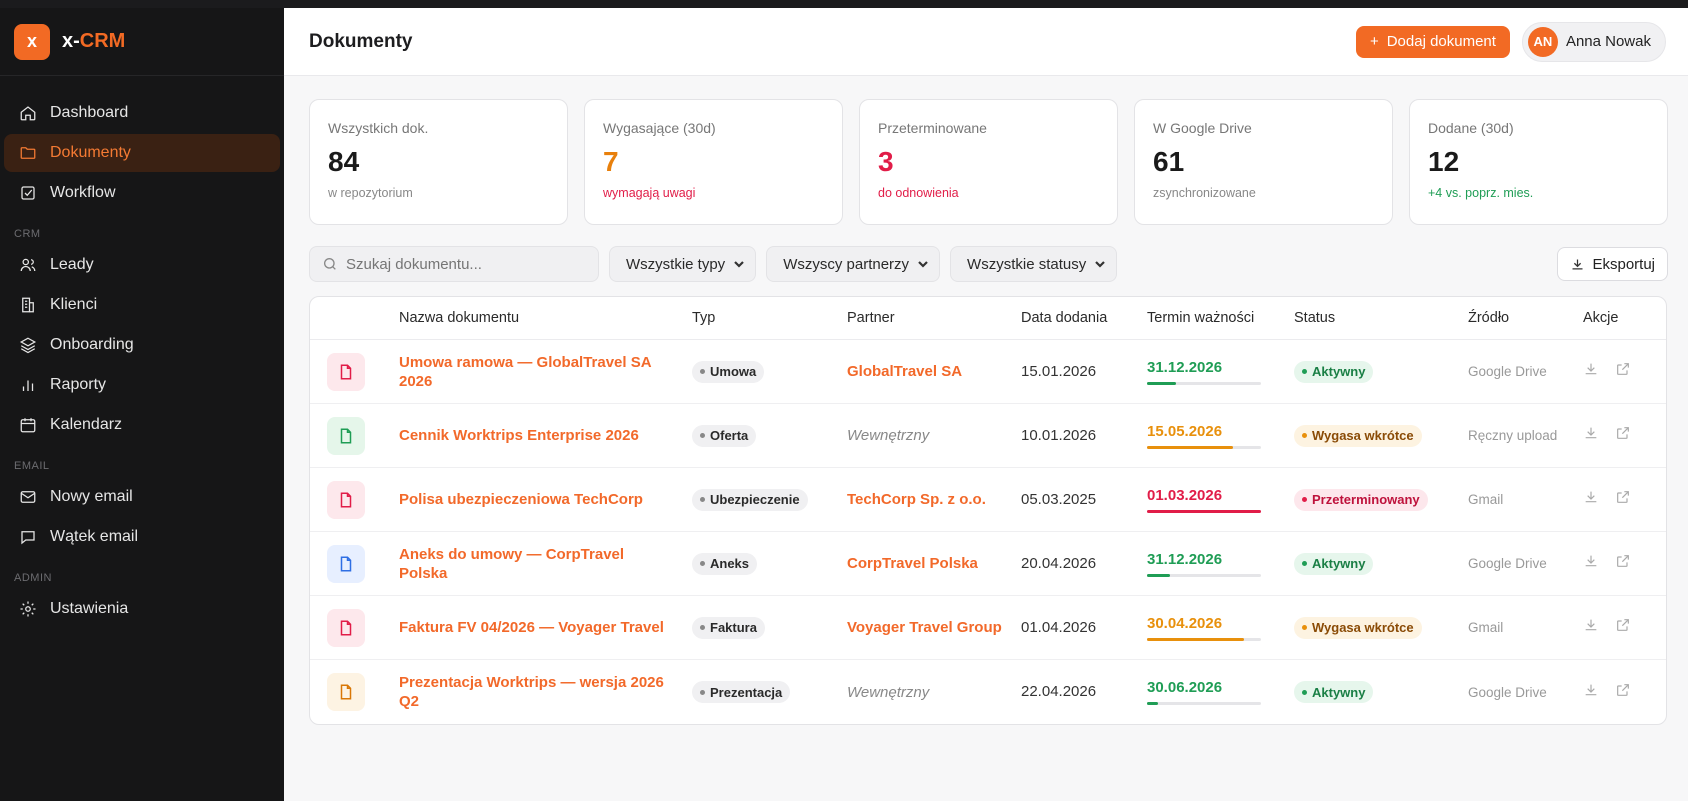  What do you see at coordinates (535, 627) in the screenshot?
I see `document-name-link: Faktura FV 04/2026 — Voyager Travel` at bounding box center [535, 627].